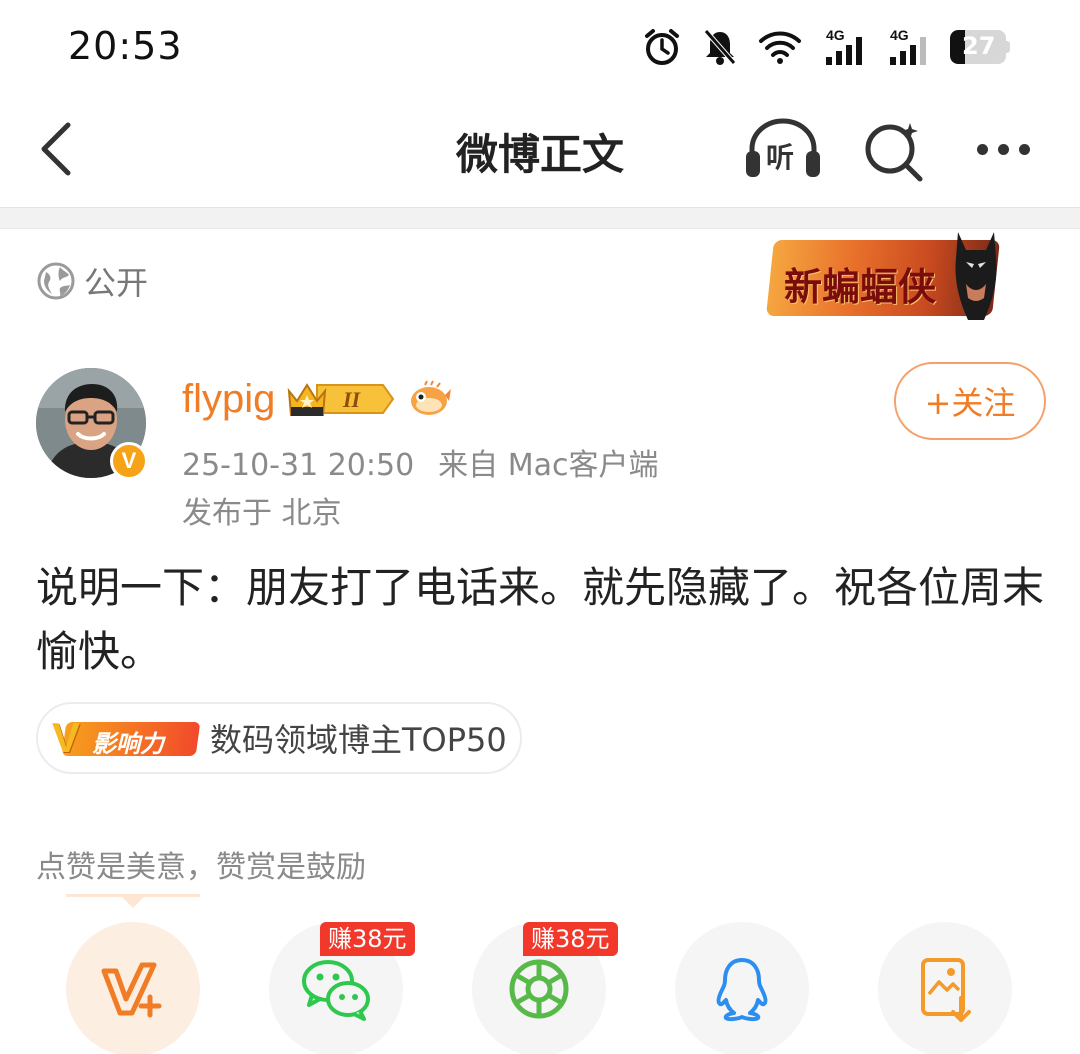  I want to click on battery-icon: 27, so click(980, 47).